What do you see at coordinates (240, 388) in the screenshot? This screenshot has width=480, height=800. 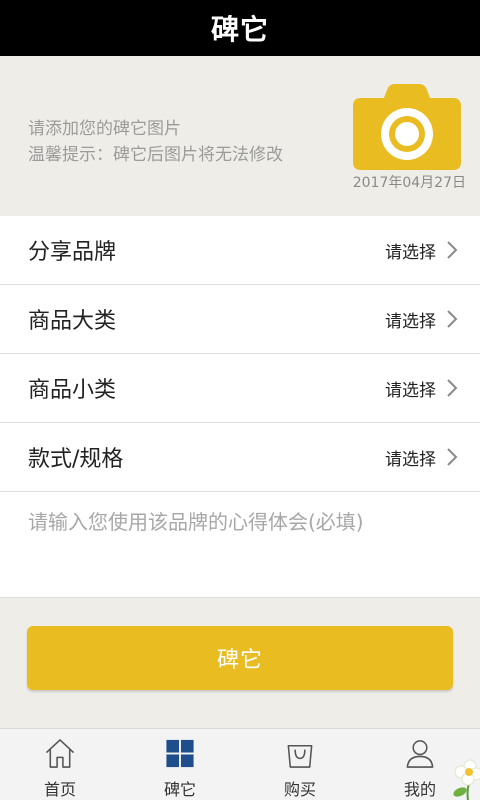 I see `subcategory-selector-row: 商品小类 请选择` at bounding box center [240, 388].